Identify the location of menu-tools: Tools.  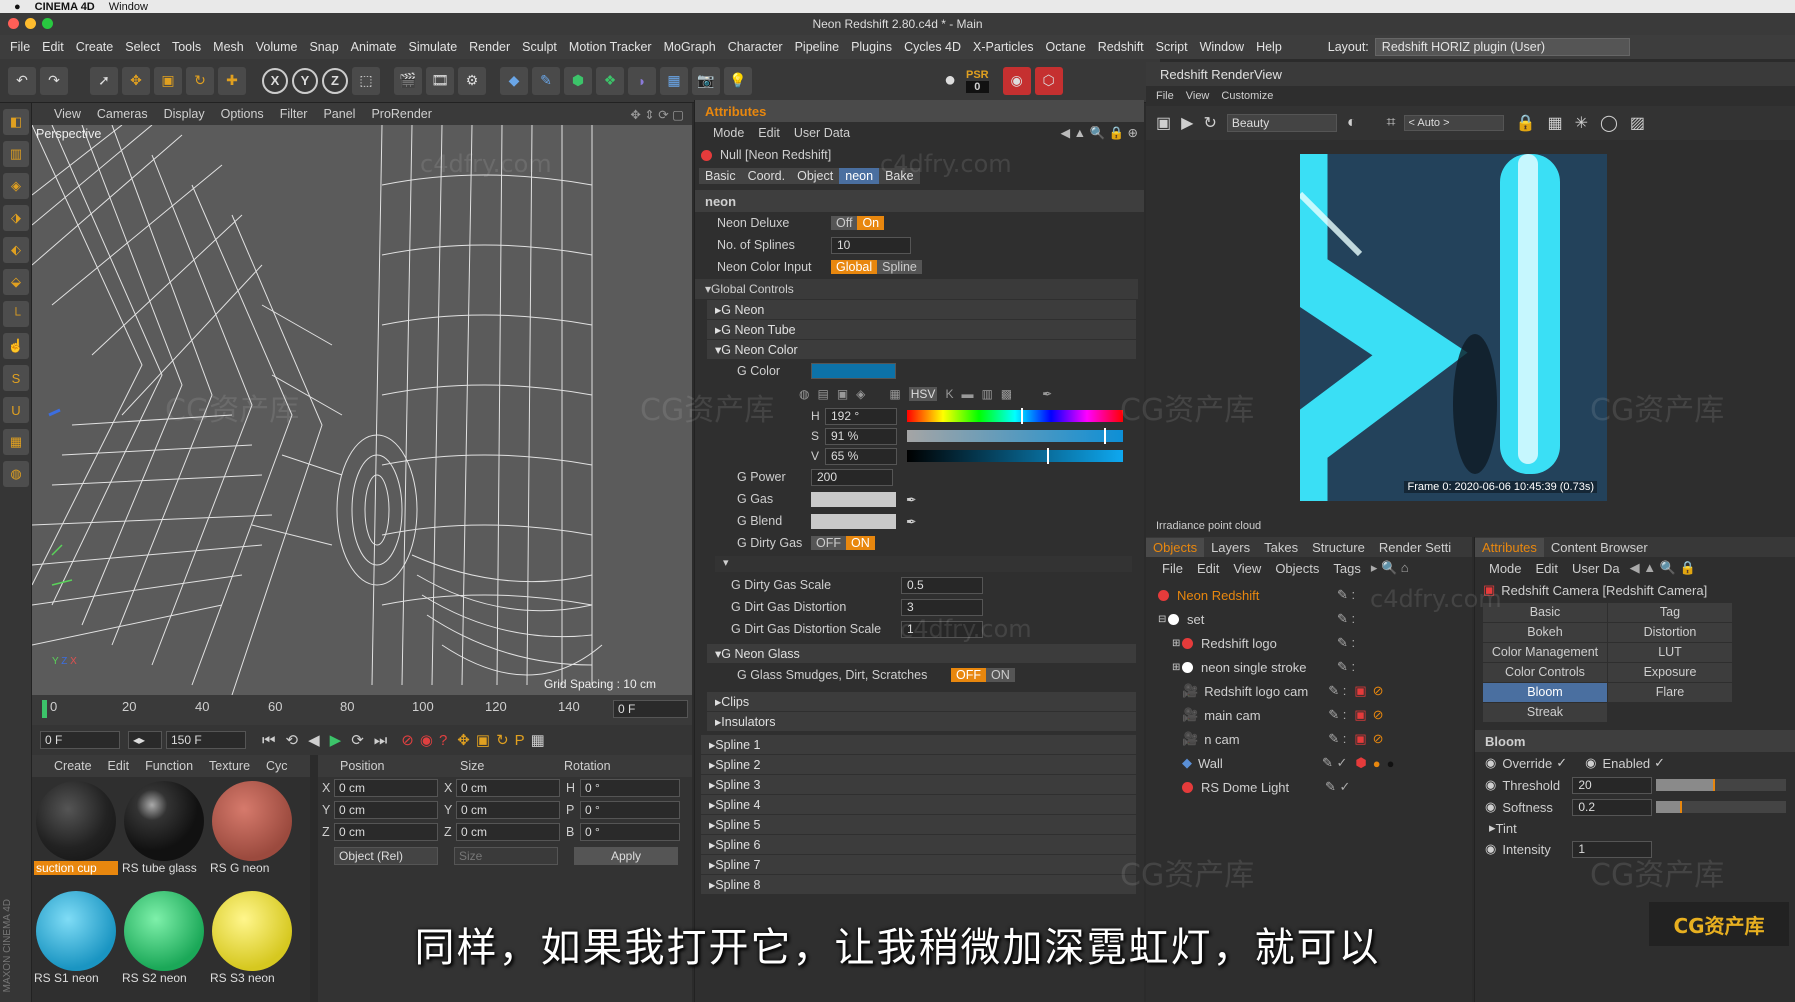
(186, 47).